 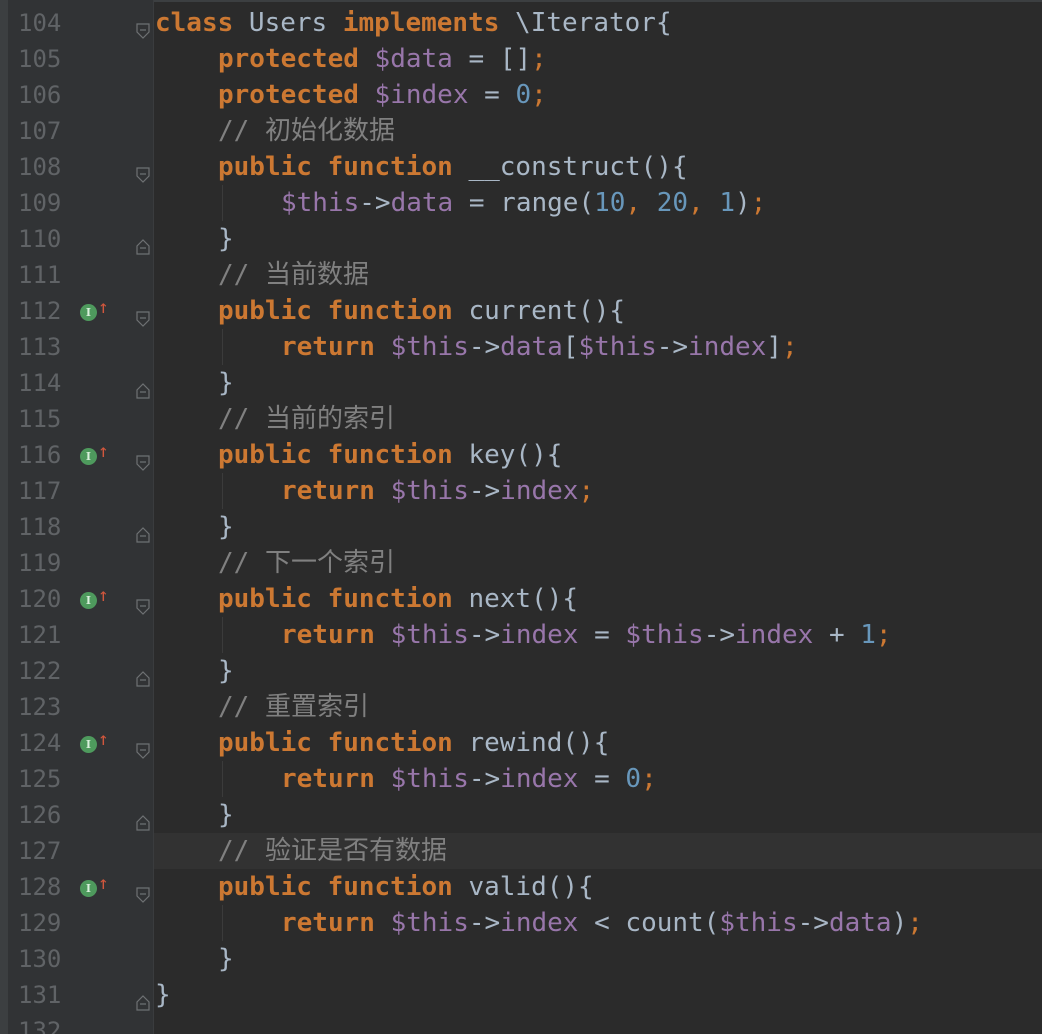 I want to click on line-number: 109, so click(x=48, y=203).